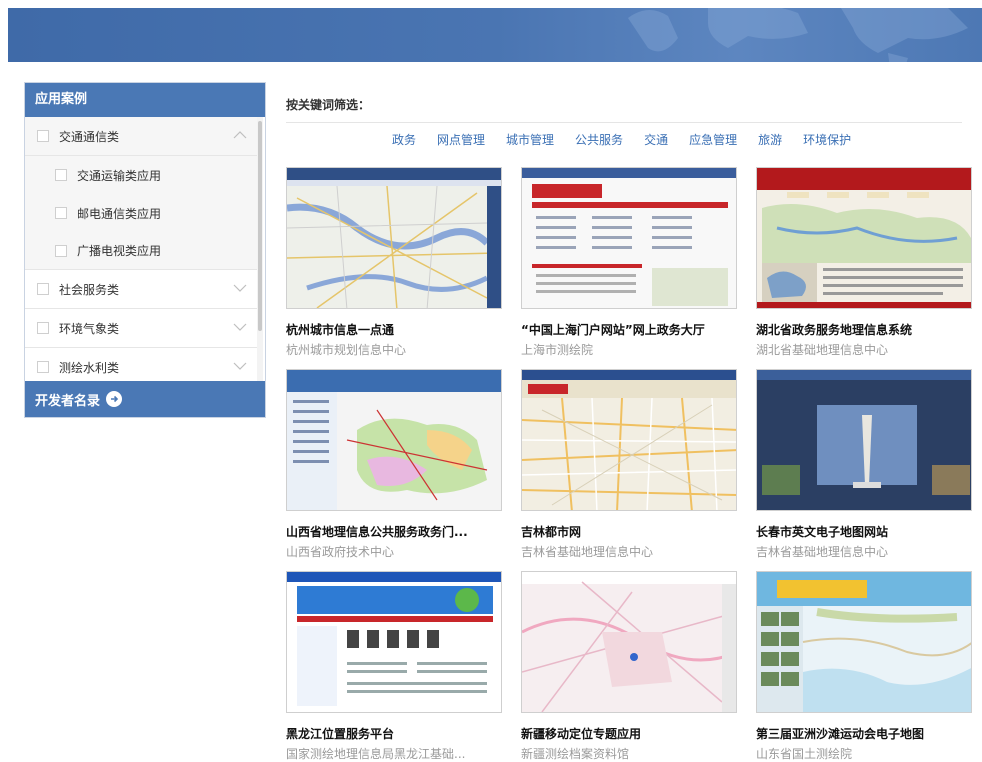 The width and height of the screenshot is (982, 762). What do you see at coordinates (461, 139) in the screenshot?
I see `tag-link: 网点管理` at bounding box center [461, 139].